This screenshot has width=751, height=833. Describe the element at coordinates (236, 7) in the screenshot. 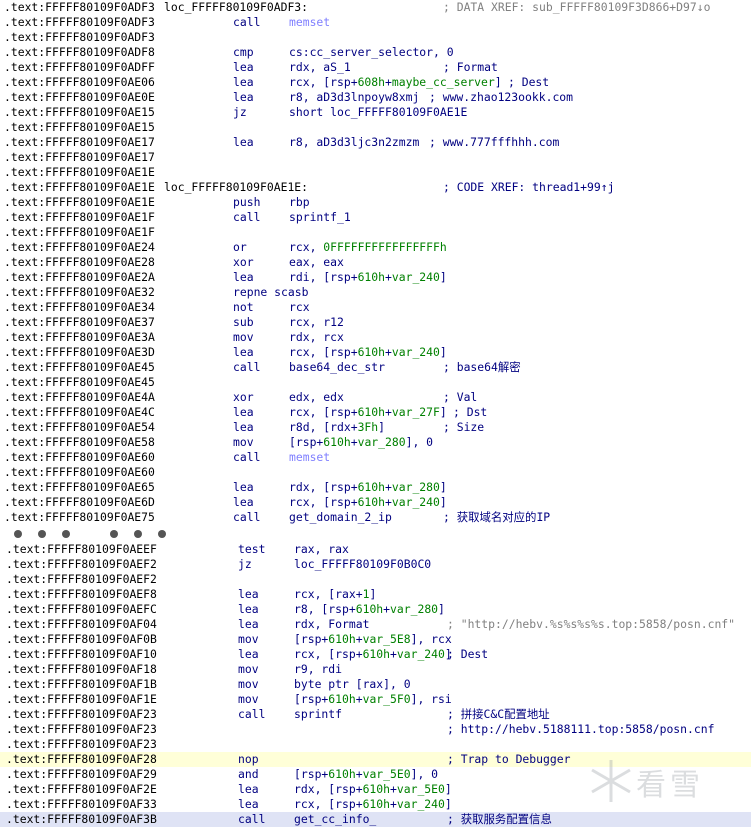

I see `code-label: loc_FFFFF80109F0ADF3:` at that location.